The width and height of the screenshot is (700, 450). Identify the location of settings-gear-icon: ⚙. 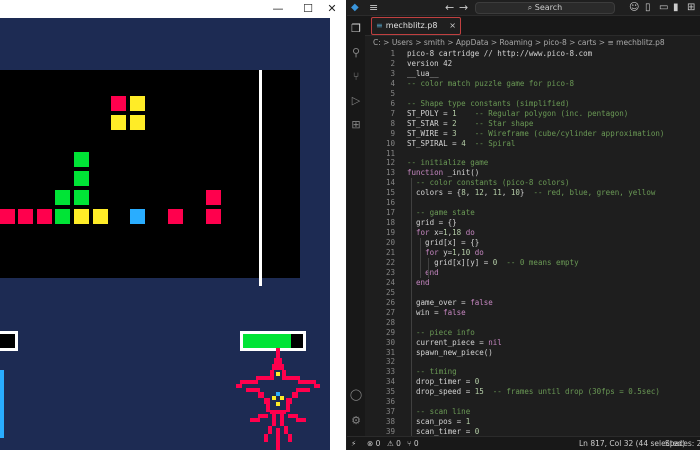
(356, 421).